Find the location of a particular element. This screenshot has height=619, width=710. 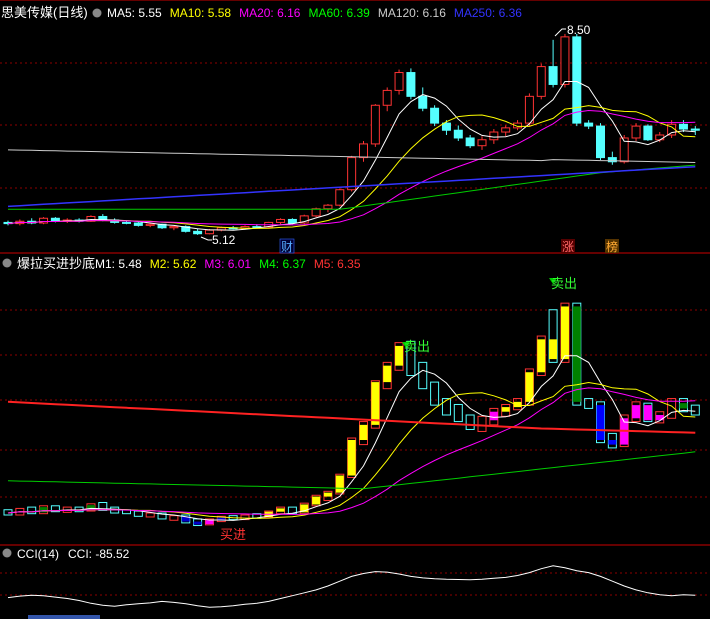

scroll-bar is located at coordinates (64, 617).